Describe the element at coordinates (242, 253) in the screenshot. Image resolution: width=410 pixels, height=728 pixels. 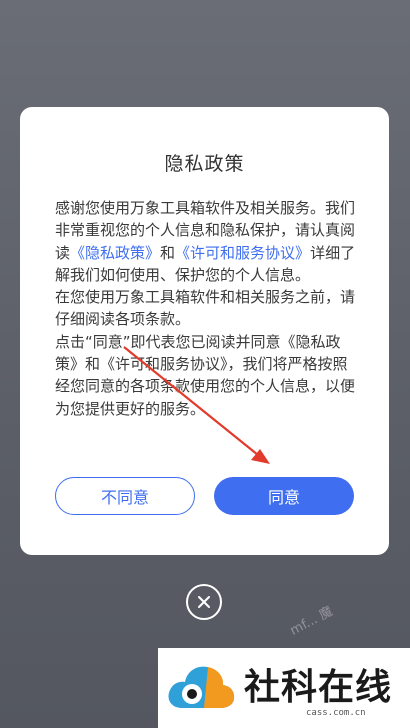
I see `license-agreement-link: 《许可和服务协议》` at that location.